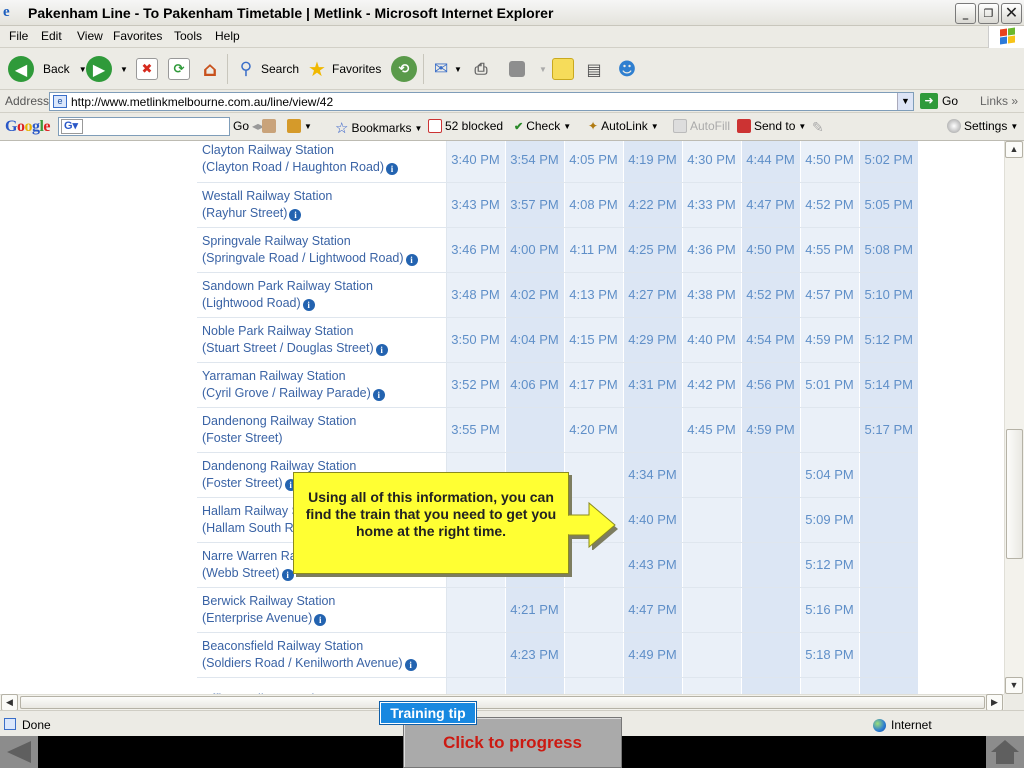 The width and height of the screenshot is (1024, 768). What do you see at coordinates (72, 126) in the screenshot?
I see `google-g-icon: G▾` at bounding box center [72, 126].